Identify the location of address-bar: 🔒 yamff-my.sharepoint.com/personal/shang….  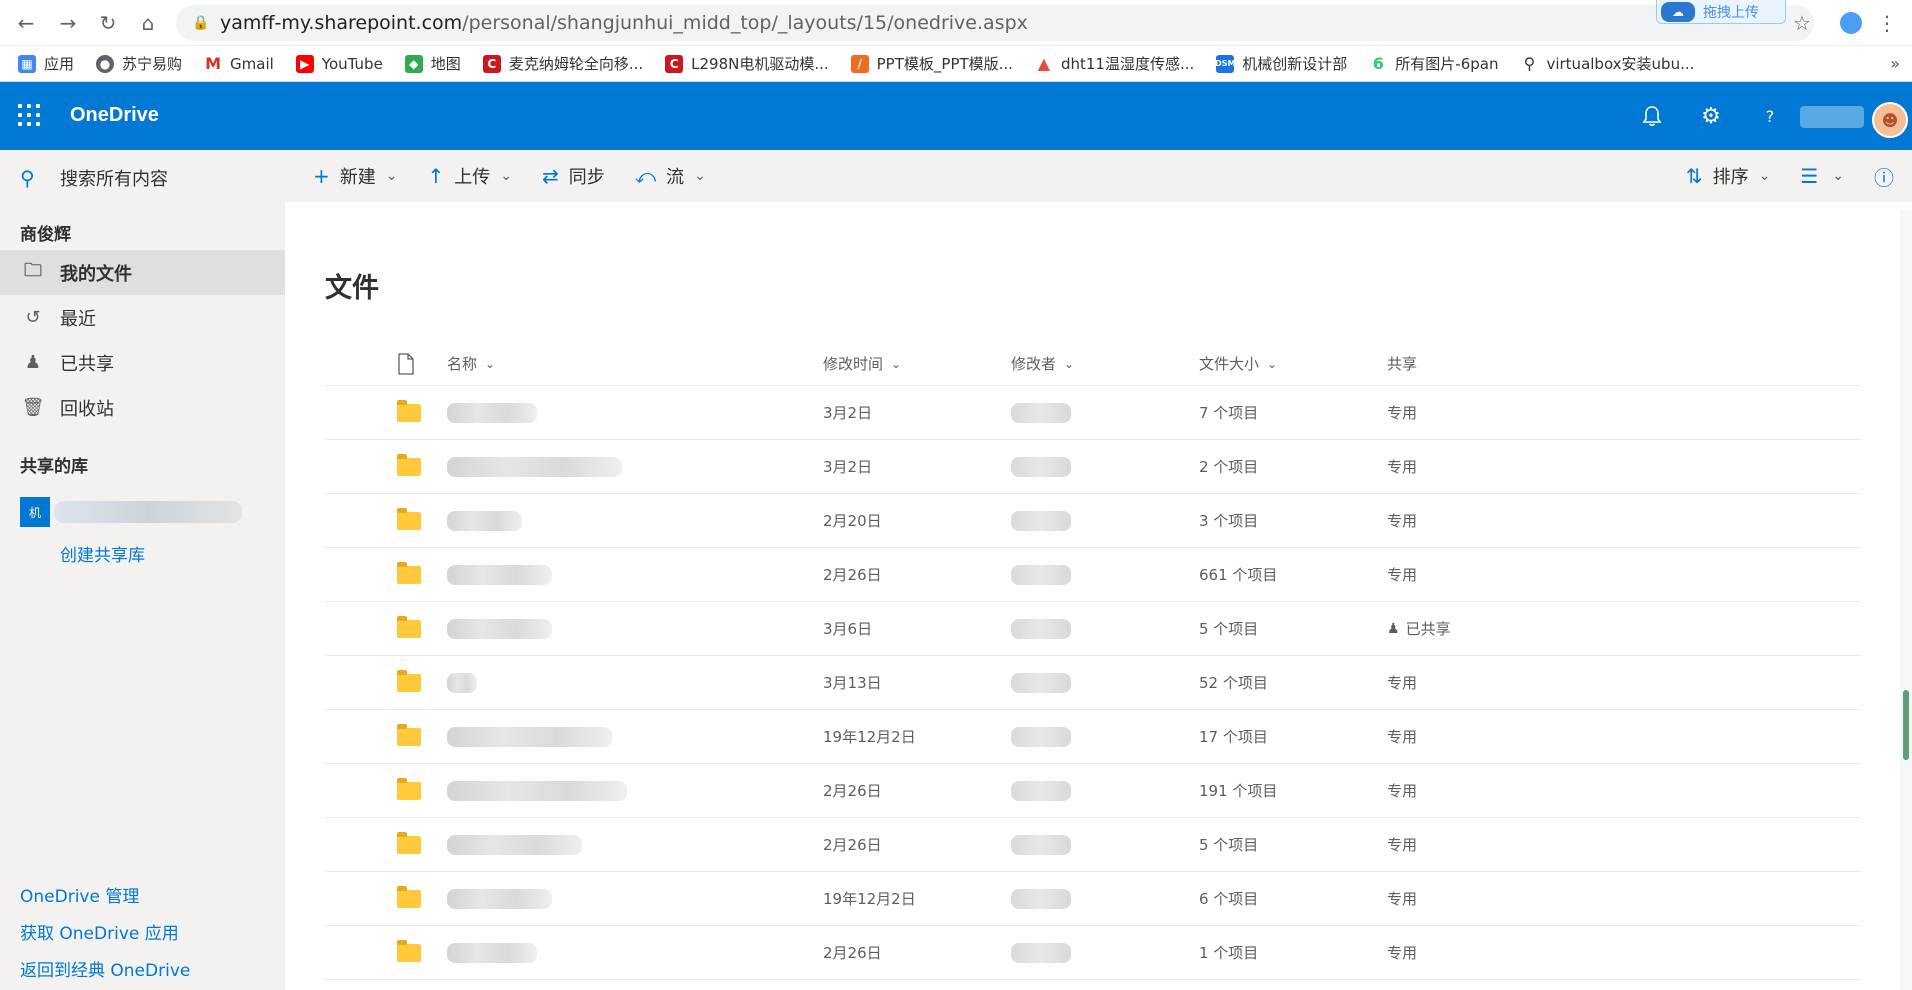
(995, 23).